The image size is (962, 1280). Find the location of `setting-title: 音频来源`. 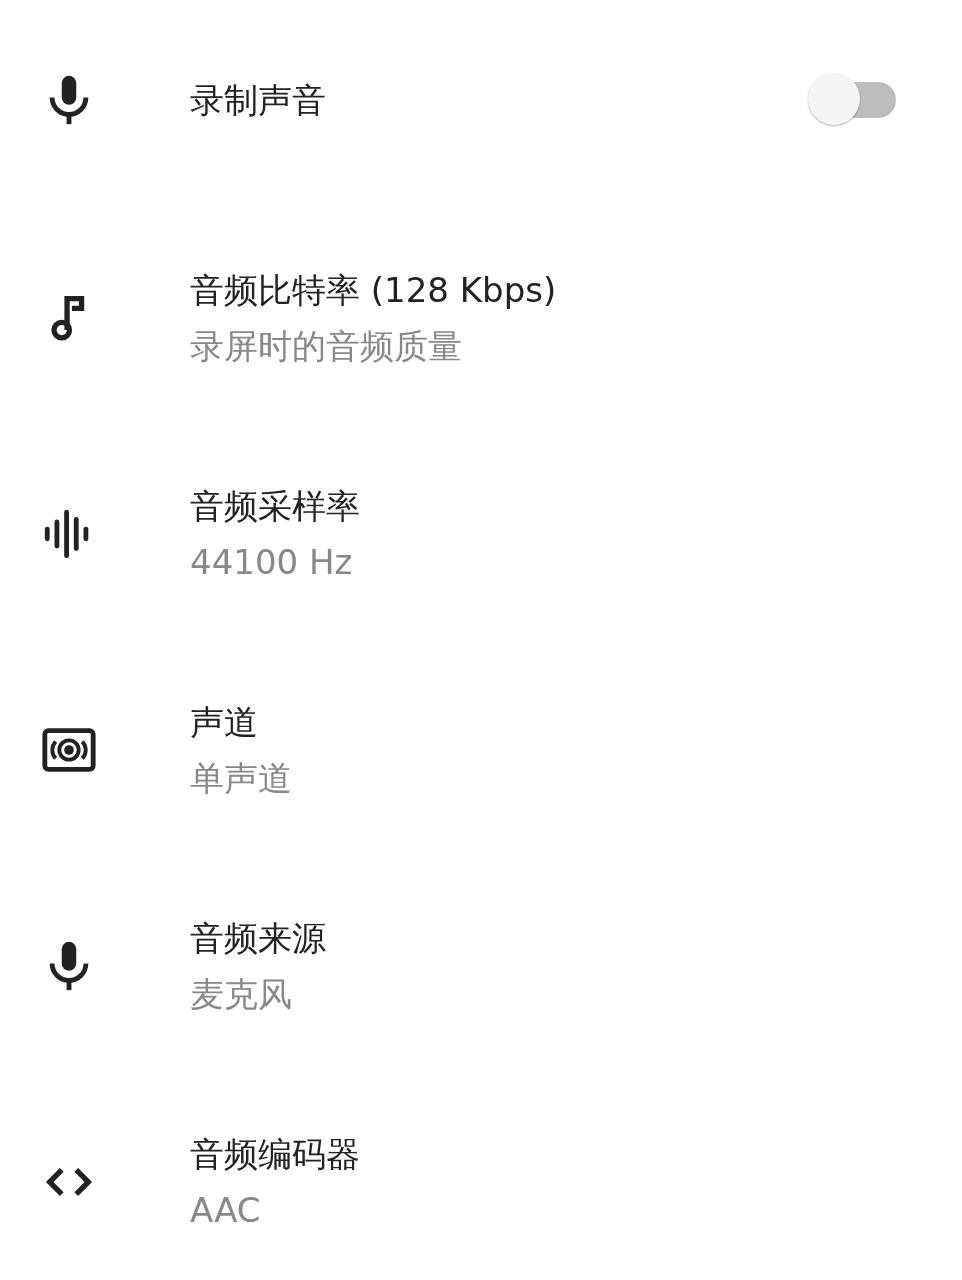

setting-title: 音频来源 is located at coordinates (258, 938).